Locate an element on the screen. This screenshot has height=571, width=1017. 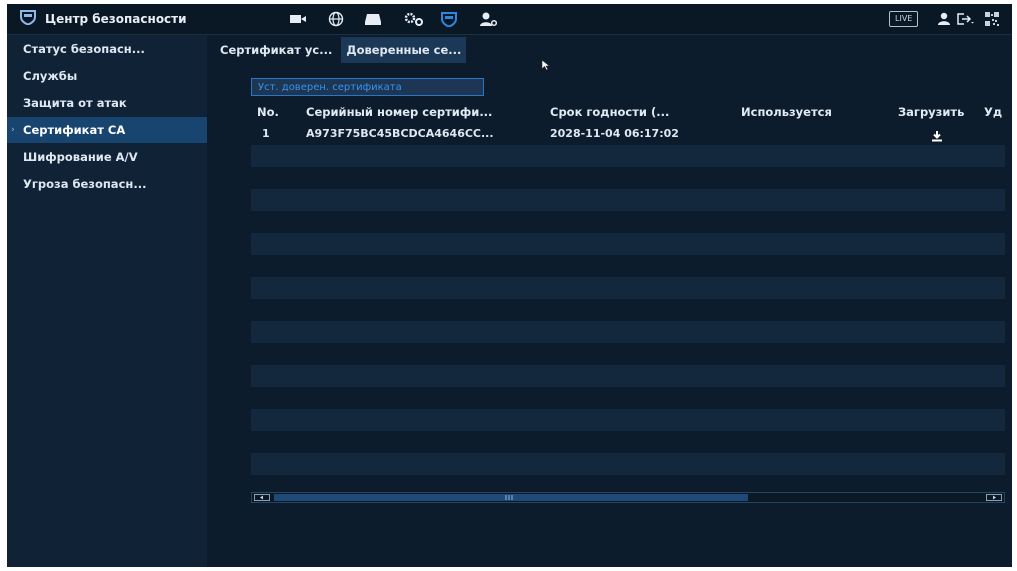
settings-icon is located at coordinates (414, 19).